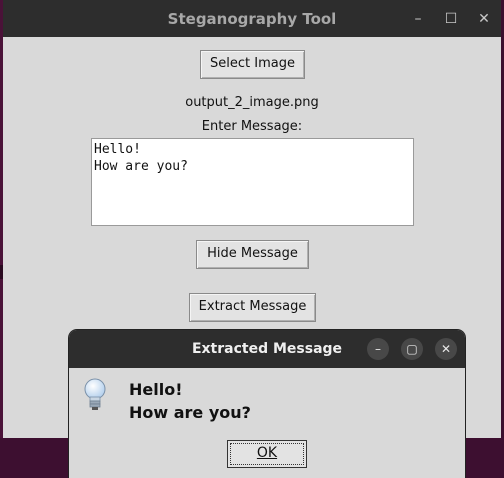 This screenshot has width=504, height=478. Describe the element at coordinates (252, 307) in the screenshot. I see `extract-message-button: Extract Message` at that location.